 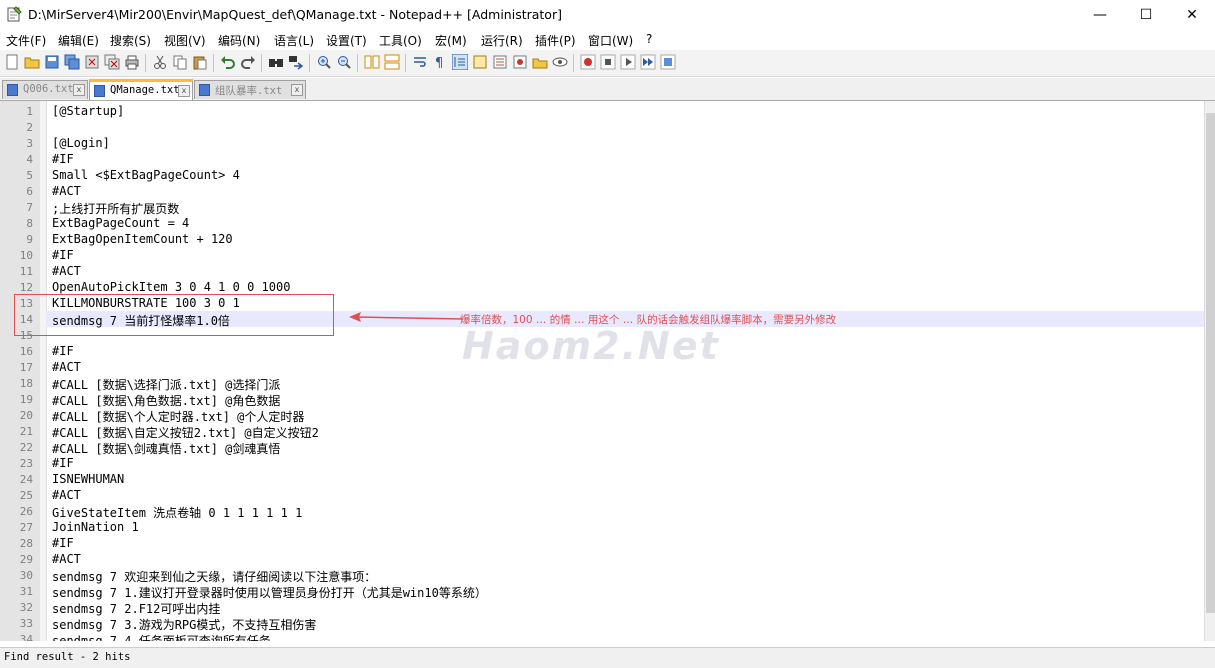 What do you see at coordinates (52, 62) in the screenshot?
I see `save-icon` at bounding box center [52, 62].